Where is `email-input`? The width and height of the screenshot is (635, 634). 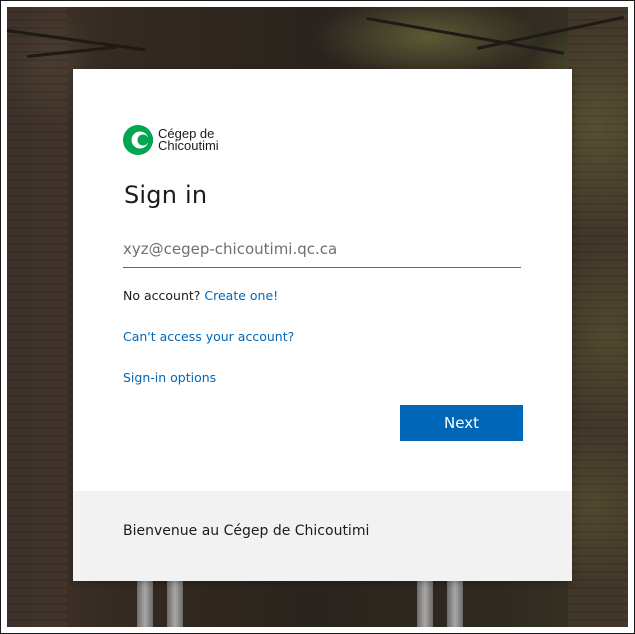
email-input is located at coordinates (322, 247).